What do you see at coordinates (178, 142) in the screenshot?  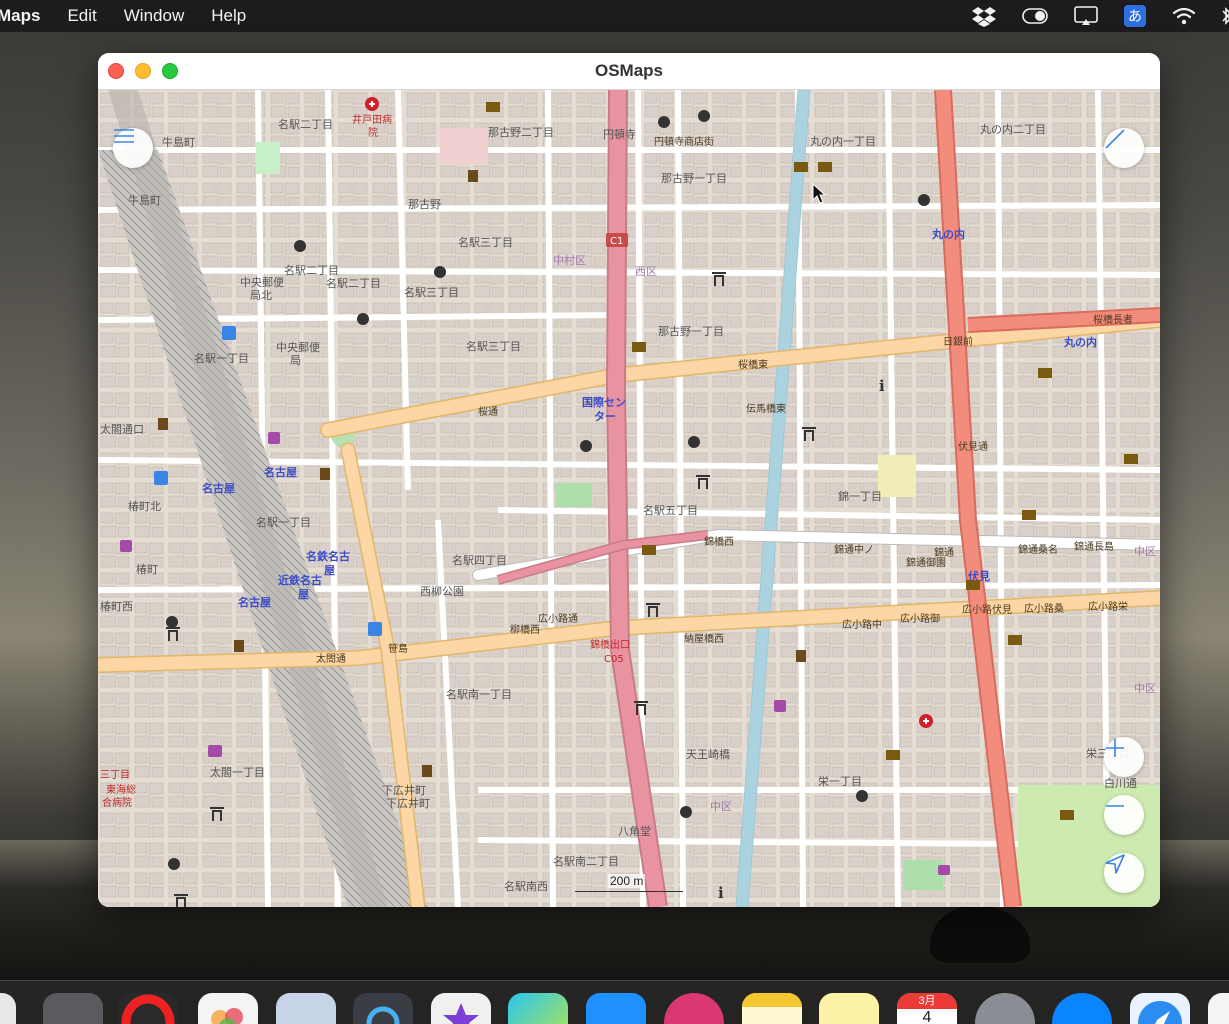 I see `svg-text: 牛島町` at bounding box center [178, 142].